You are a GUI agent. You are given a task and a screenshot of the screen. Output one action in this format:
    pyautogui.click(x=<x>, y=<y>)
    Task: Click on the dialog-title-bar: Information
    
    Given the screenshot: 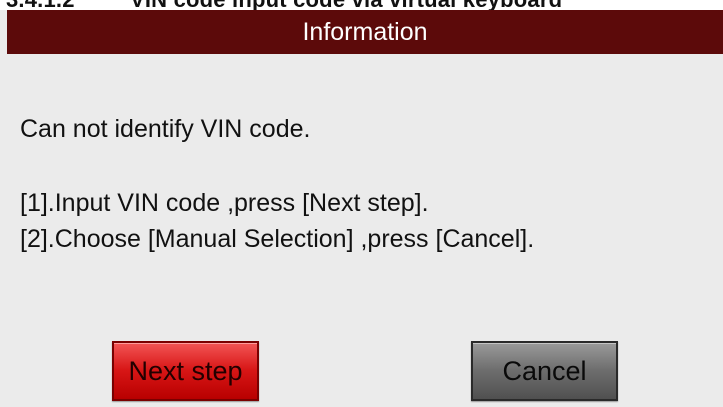 What is the action you would take?
    pyautogui.click(x=365, y=32)
    